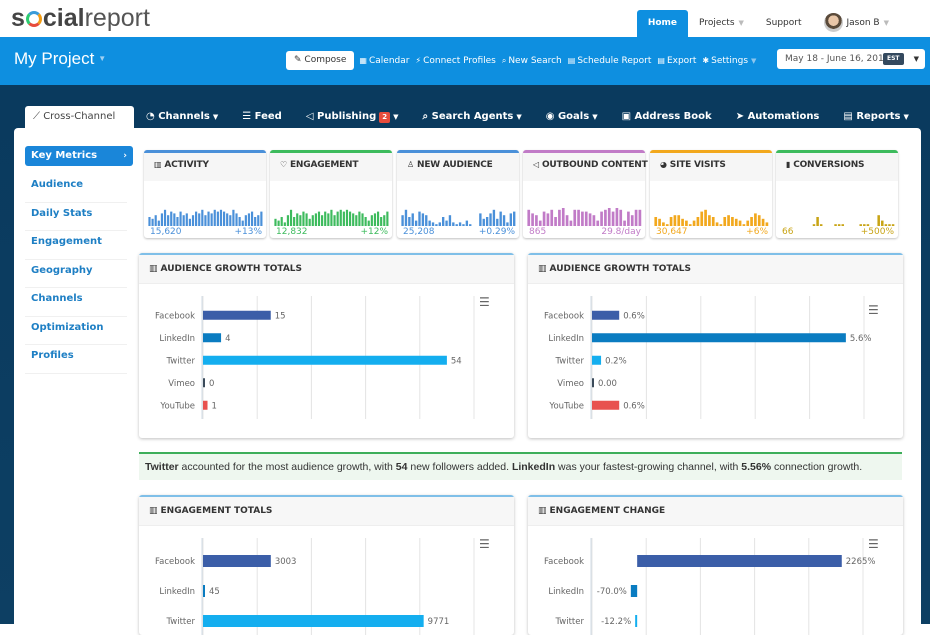 The width and height of the screenshot is (930, 635). Describe the element at coordinates (662, 23) in the screenshot. I see `topnav-home: Home` at that location.